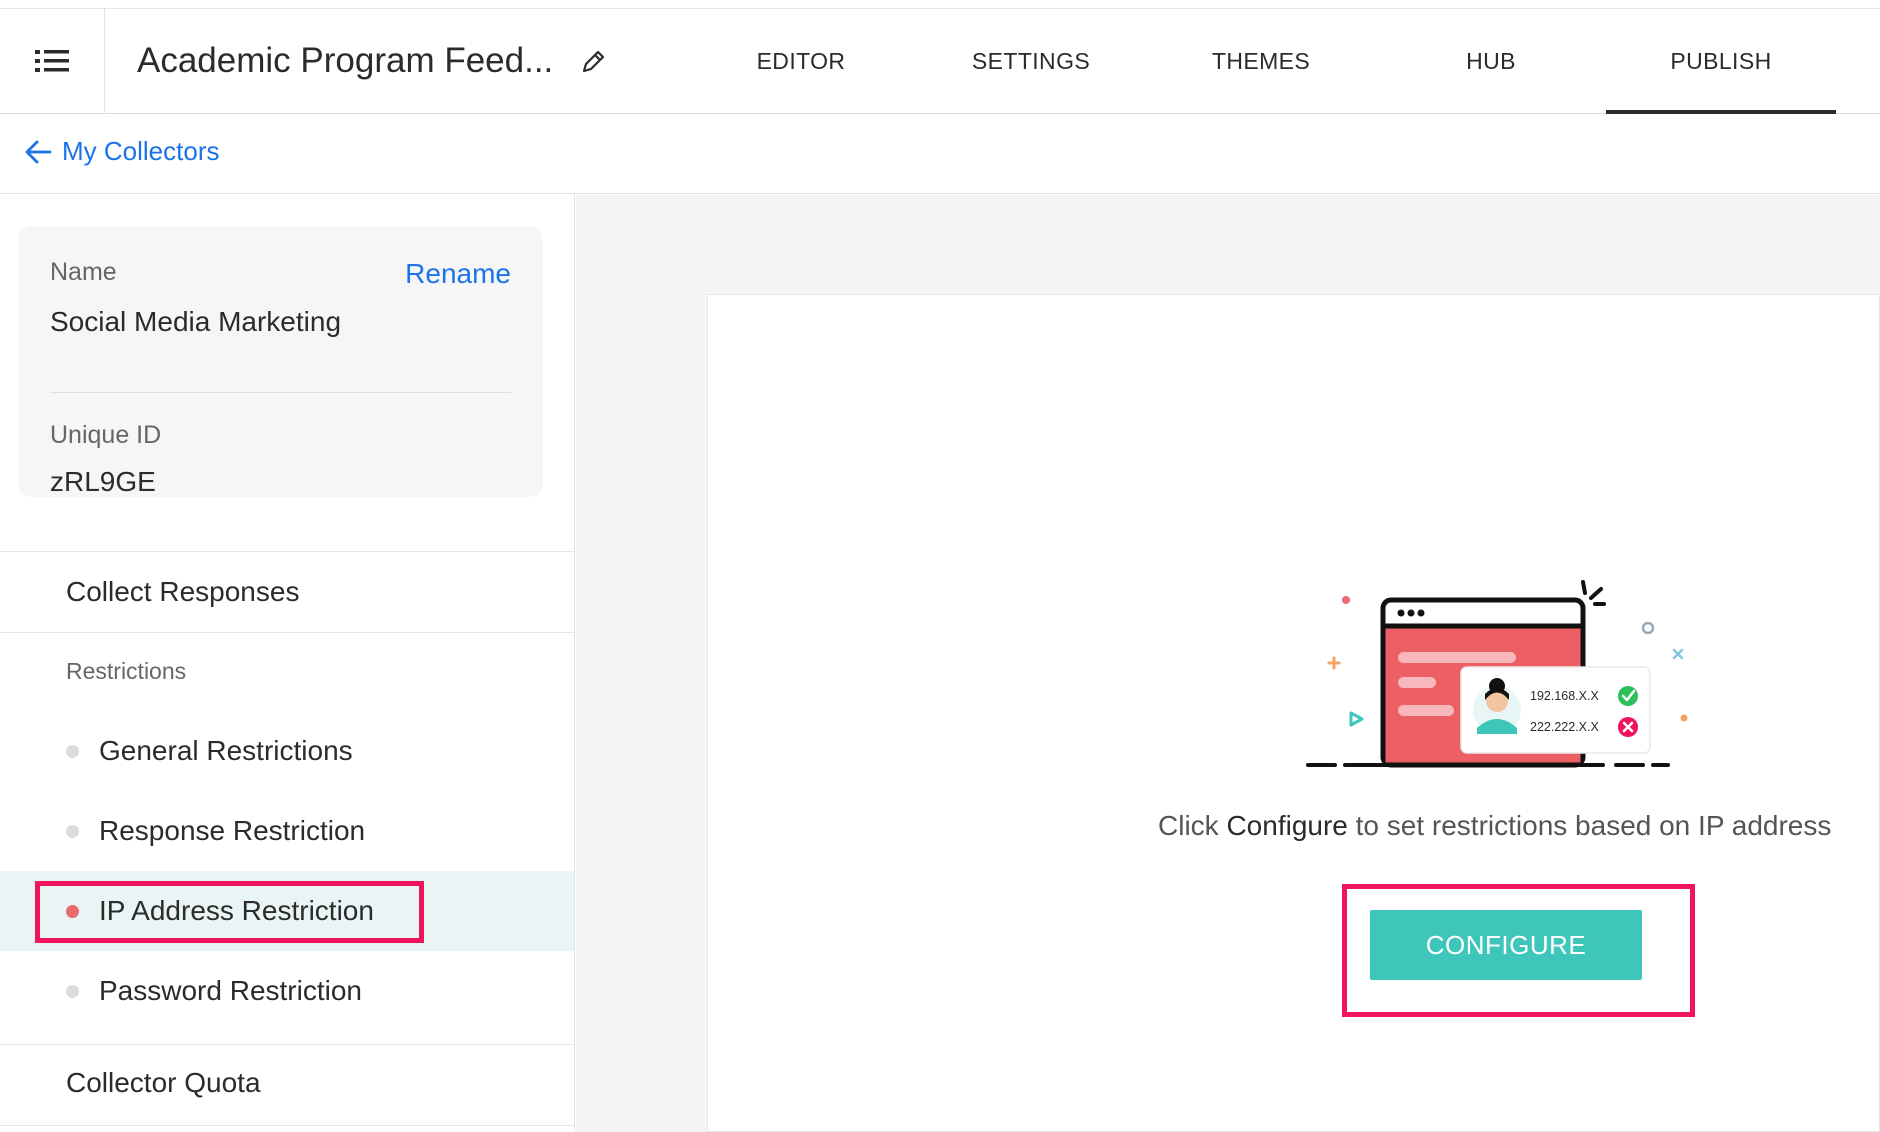  What do you see at coordinates (1261, 61) in the screenshot?
I see `tab-themes: THEMES` at bounding box center [1261, 61].